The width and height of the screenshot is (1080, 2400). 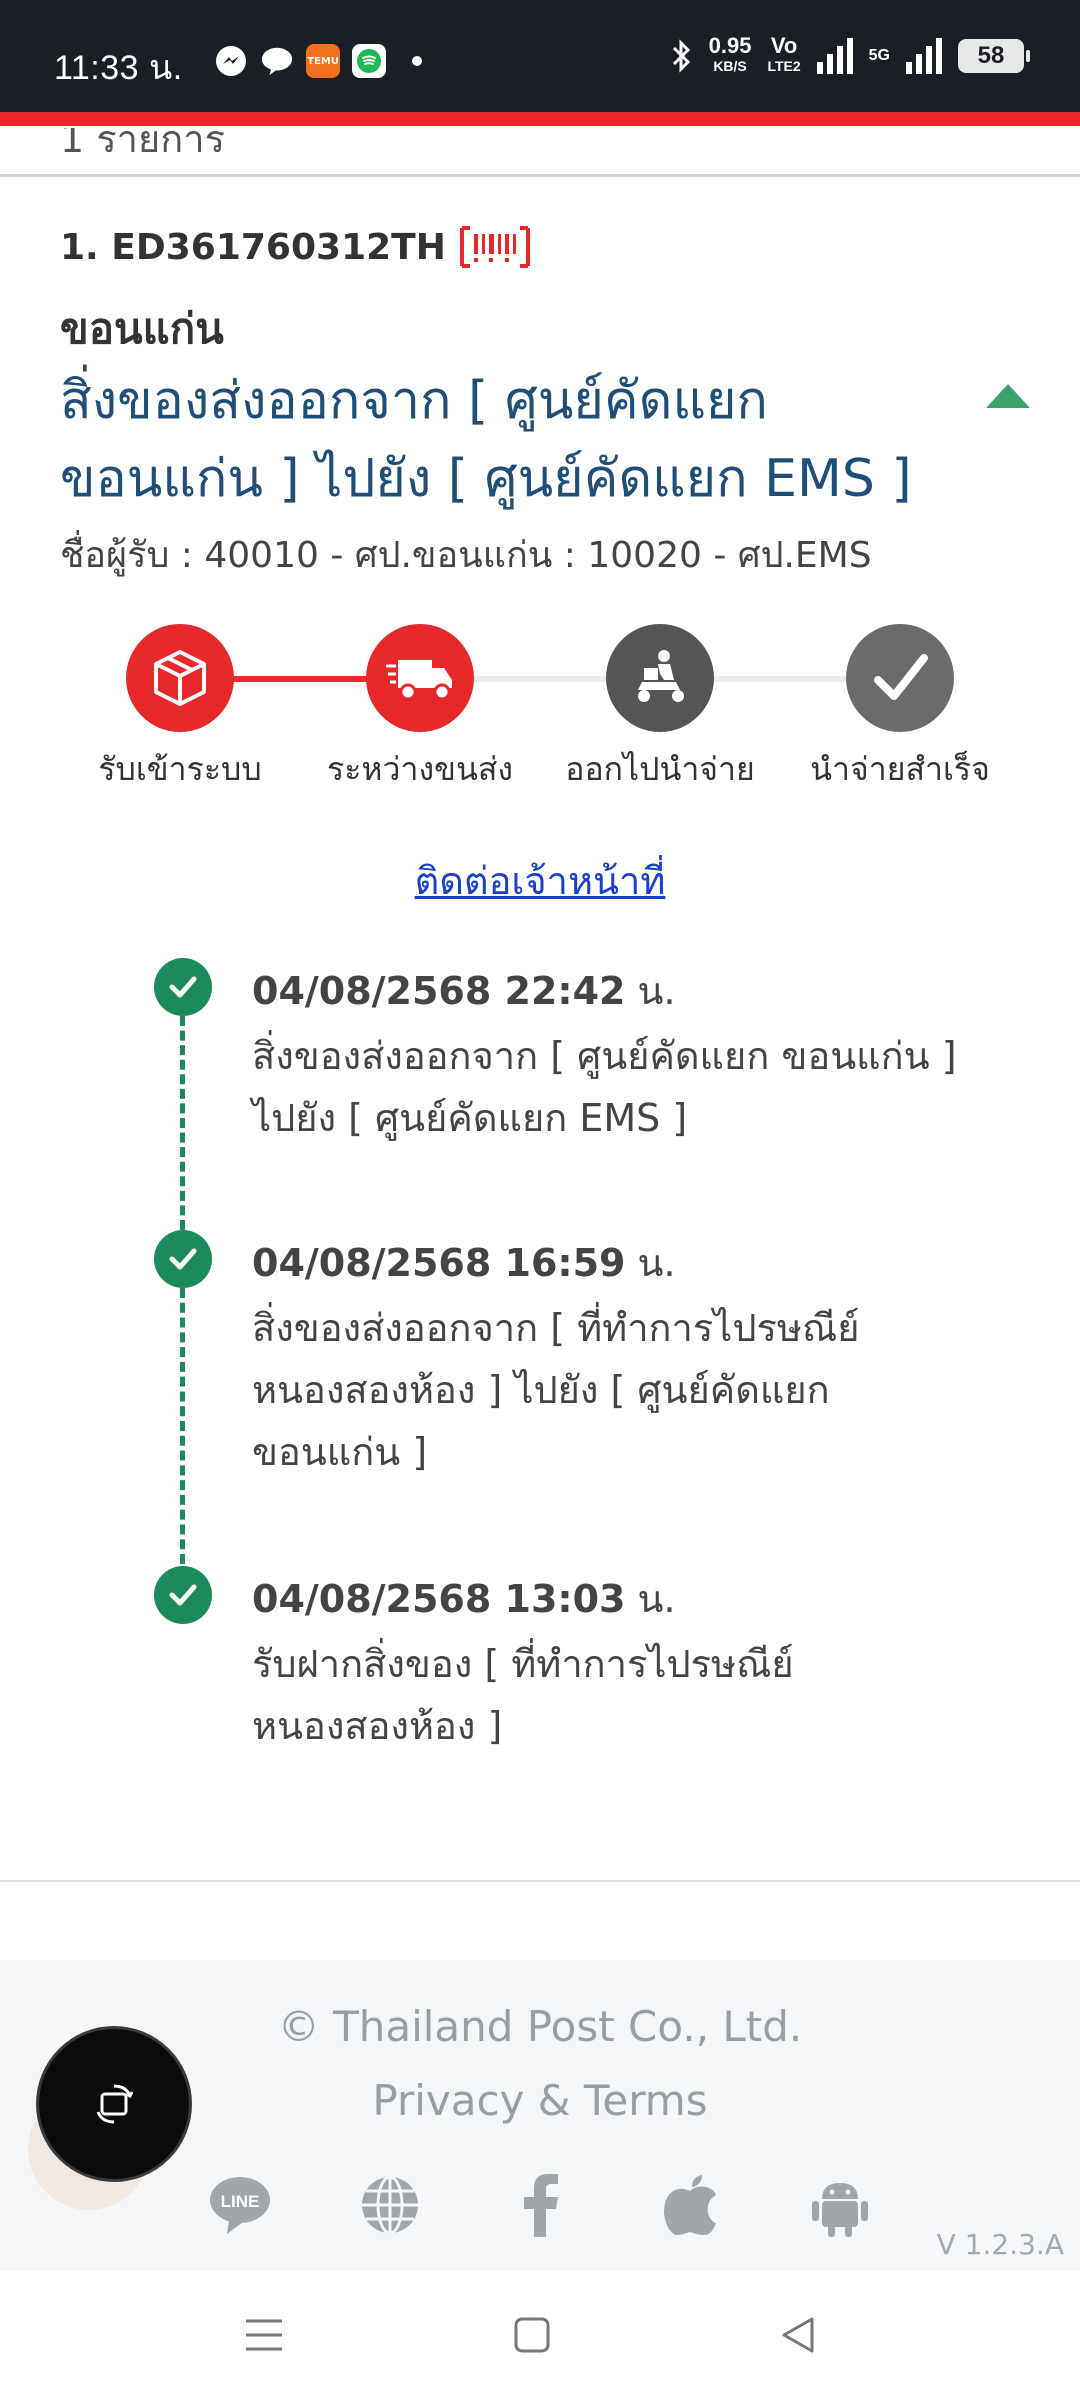 What do you see at coordinates (540, 2205) in the screenshot?
I see `facebook-icon` at bounding box center [540, 2205].